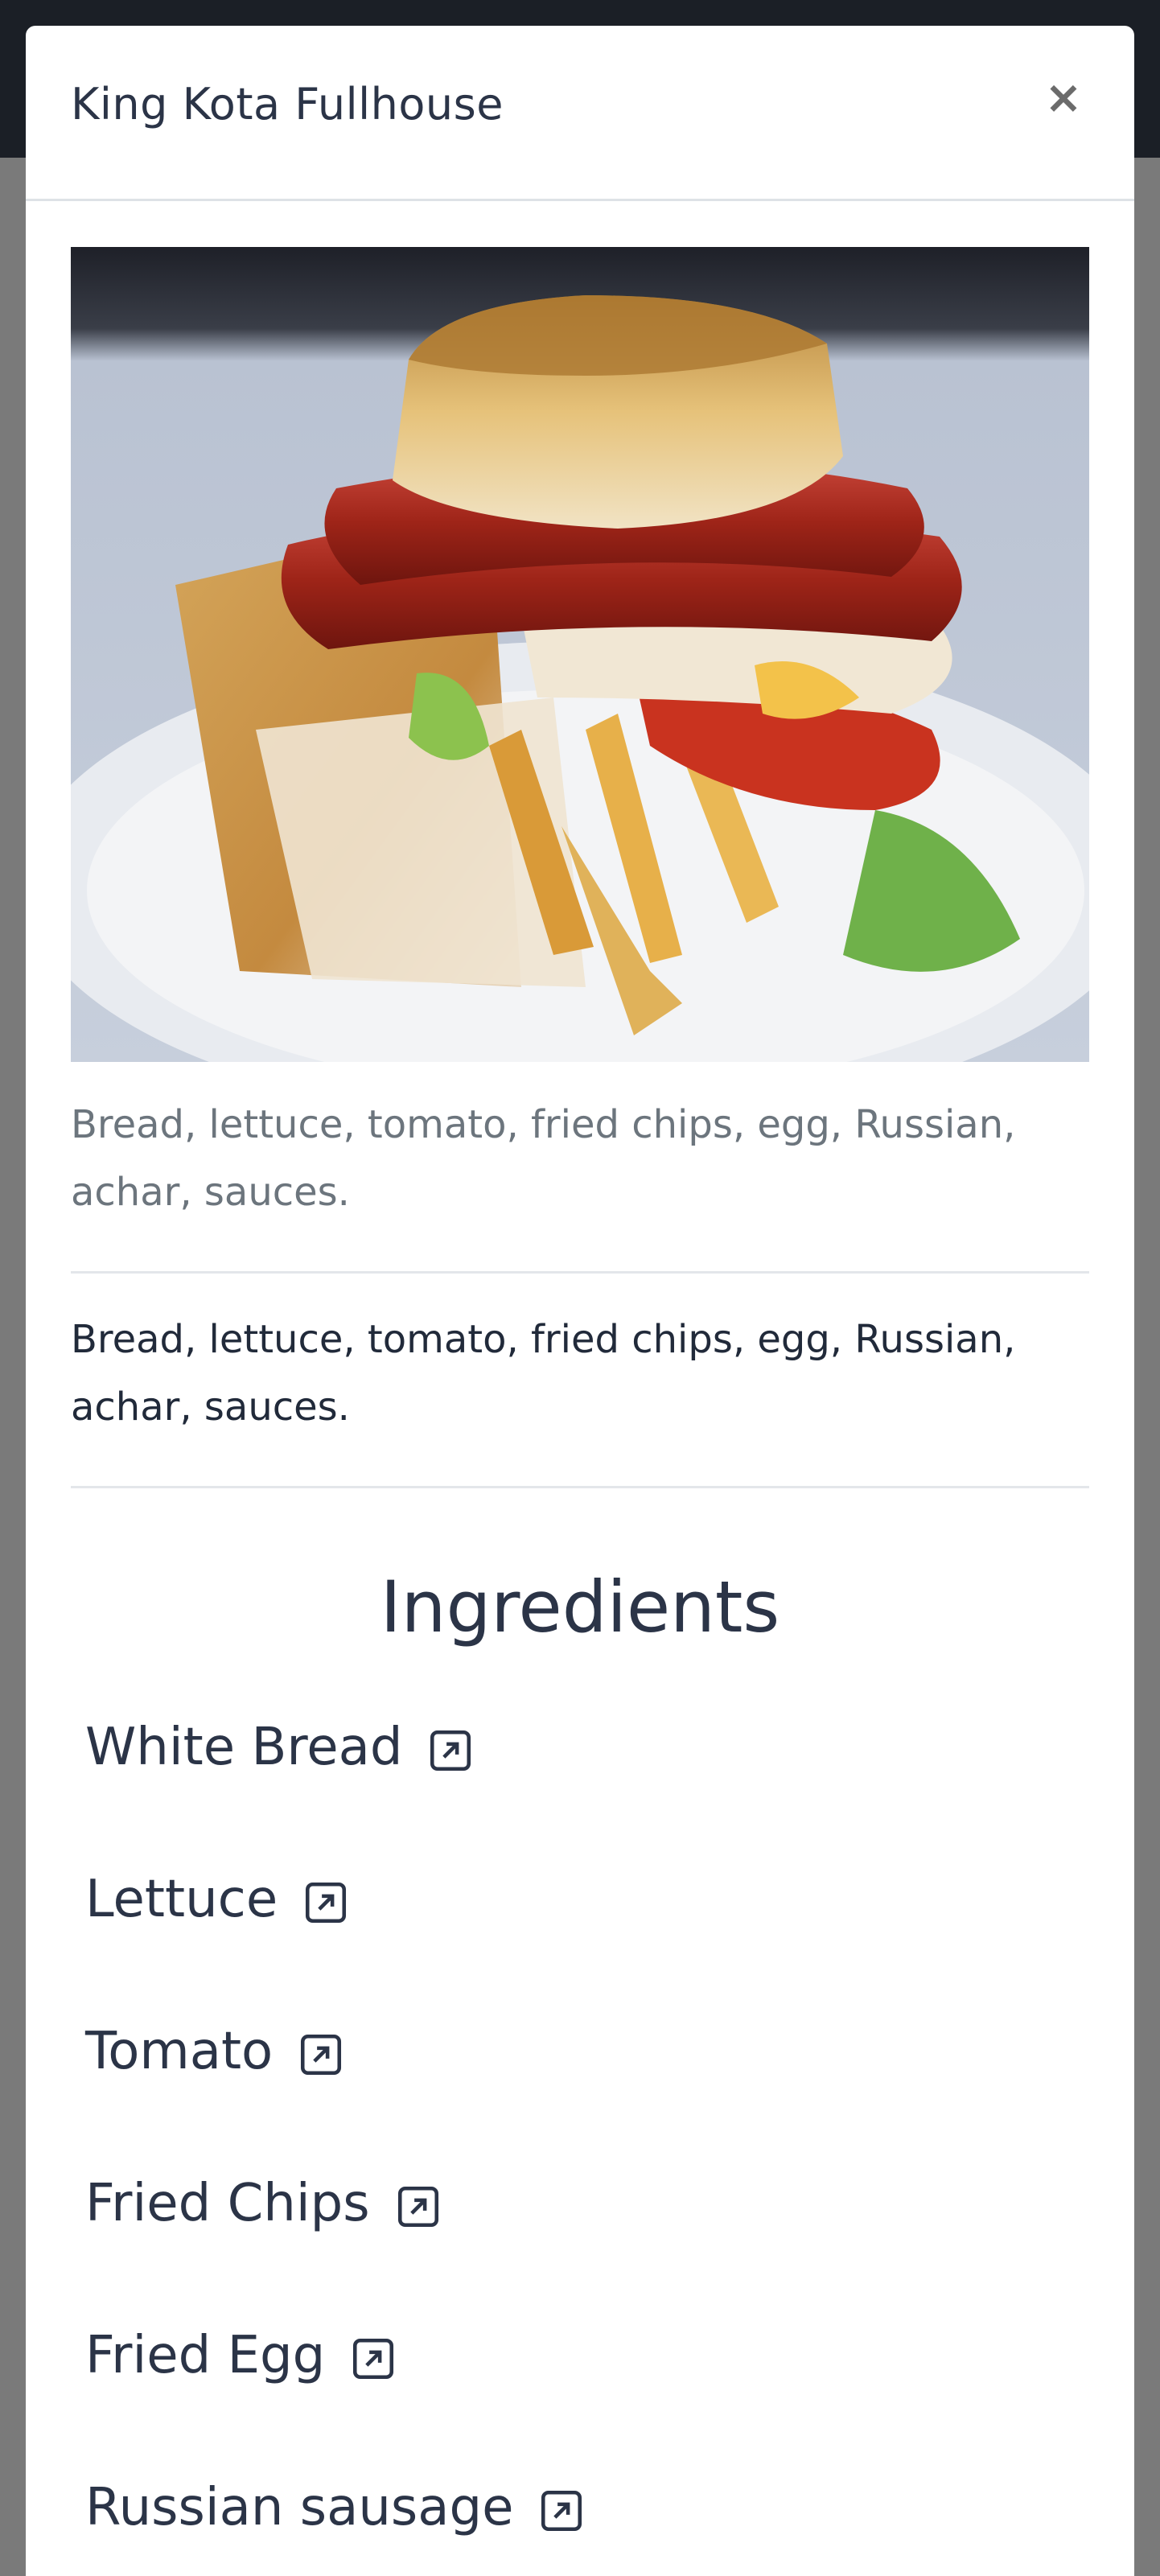 This screenshot has width=1160, height=2576. What do you see at coordinates (587, 1943) in the screenshot?
I see `list-item: Lettuce` at bounding box center [587, 1943].